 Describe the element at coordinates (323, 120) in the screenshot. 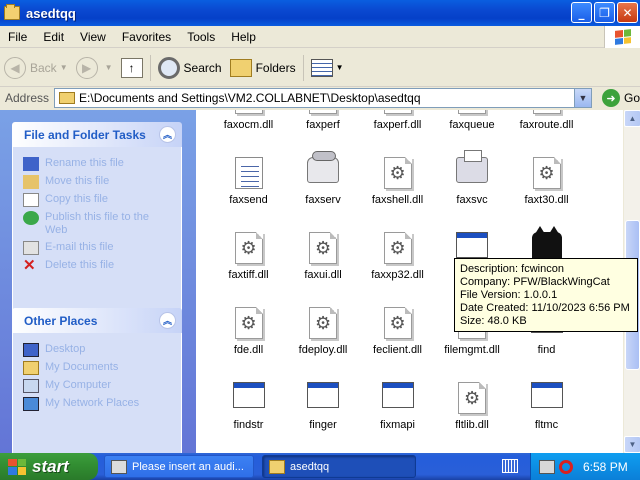

I see `file-item: faxperf` at that location.